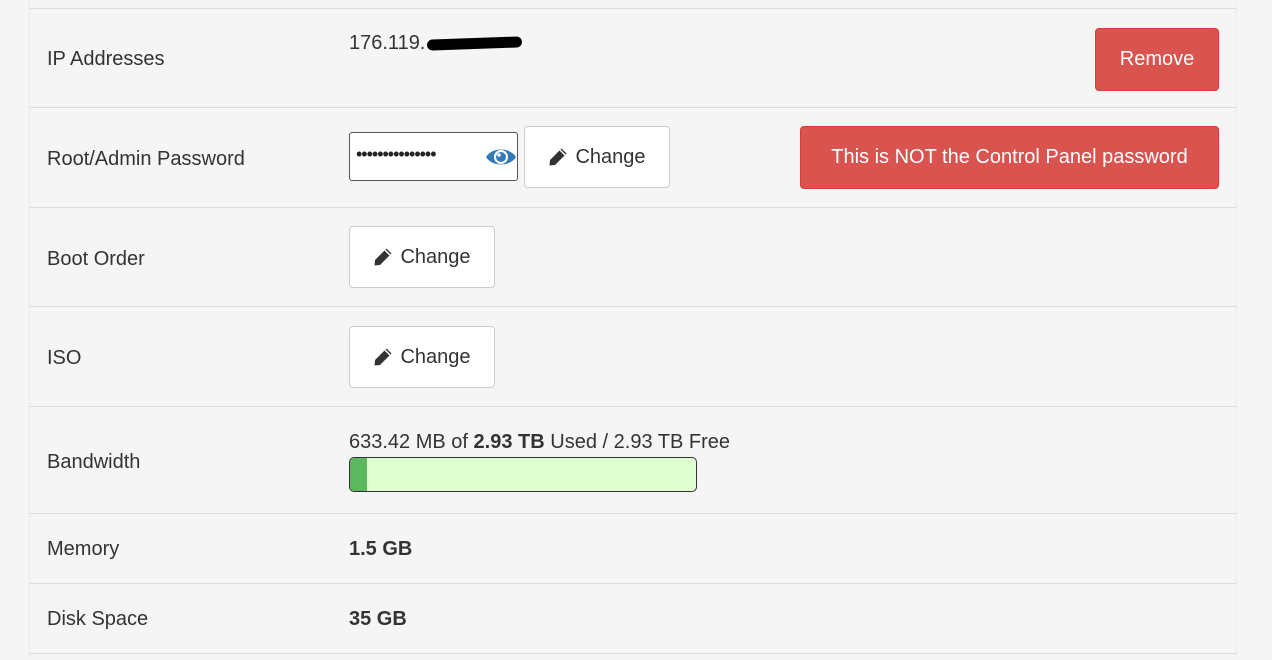  Describe the element at coordinates (387, 43) in the screenshot. I see `ip-address-text: 176.119.` at that location.